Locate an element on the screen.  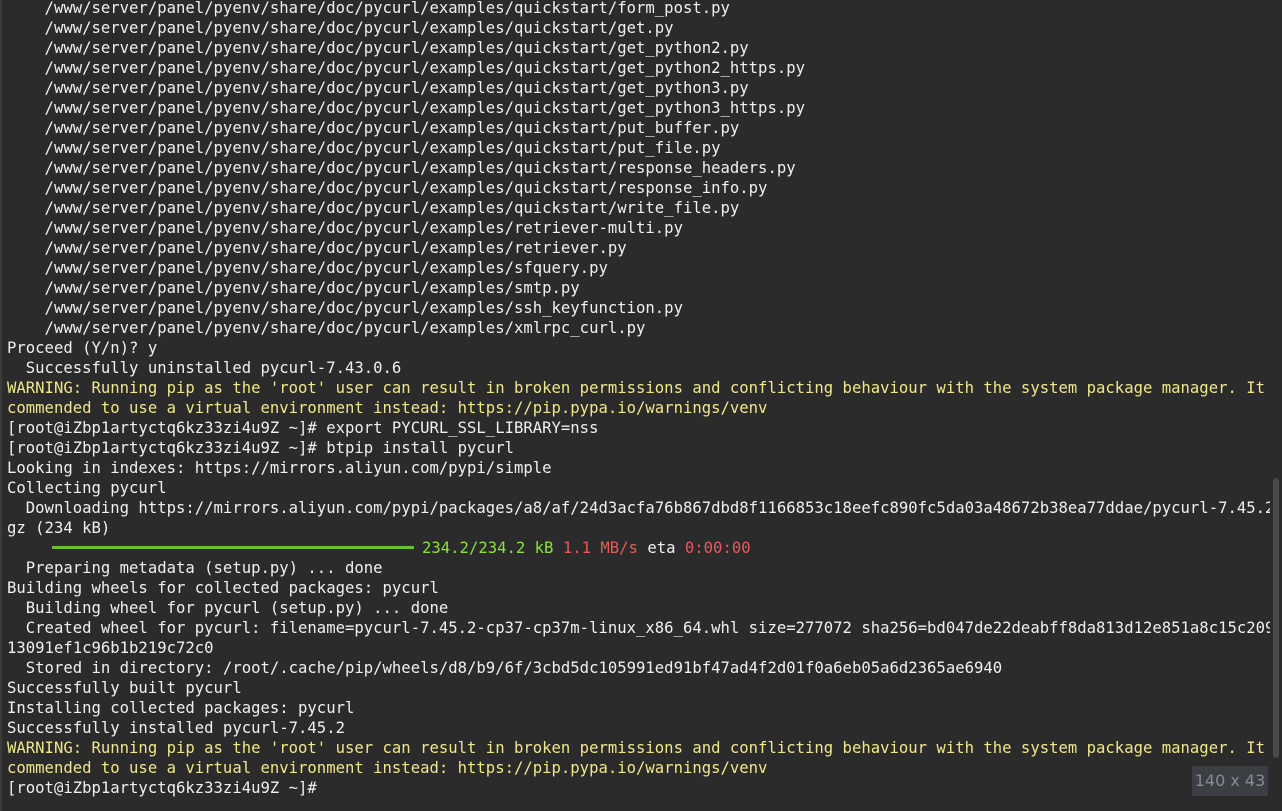
terminal-line: [root@iZbp1artyctq6kz33zi4u9Z ~]# is located at coordinates (162, 788).